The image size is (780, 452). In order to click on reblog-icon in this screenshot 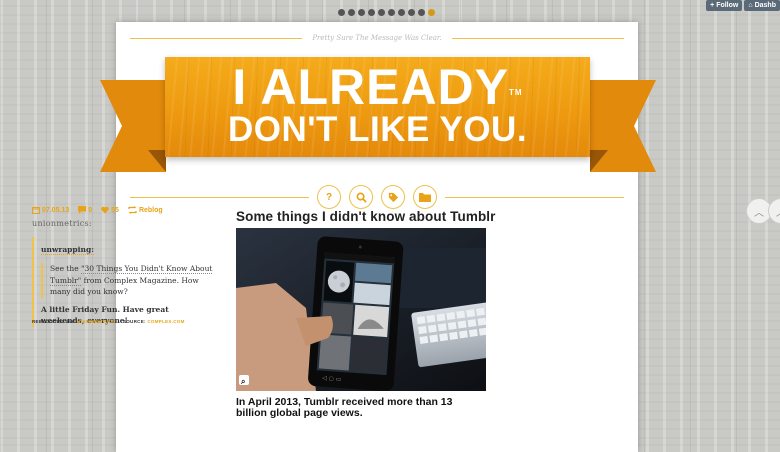, I will do `click(132, 210)`.